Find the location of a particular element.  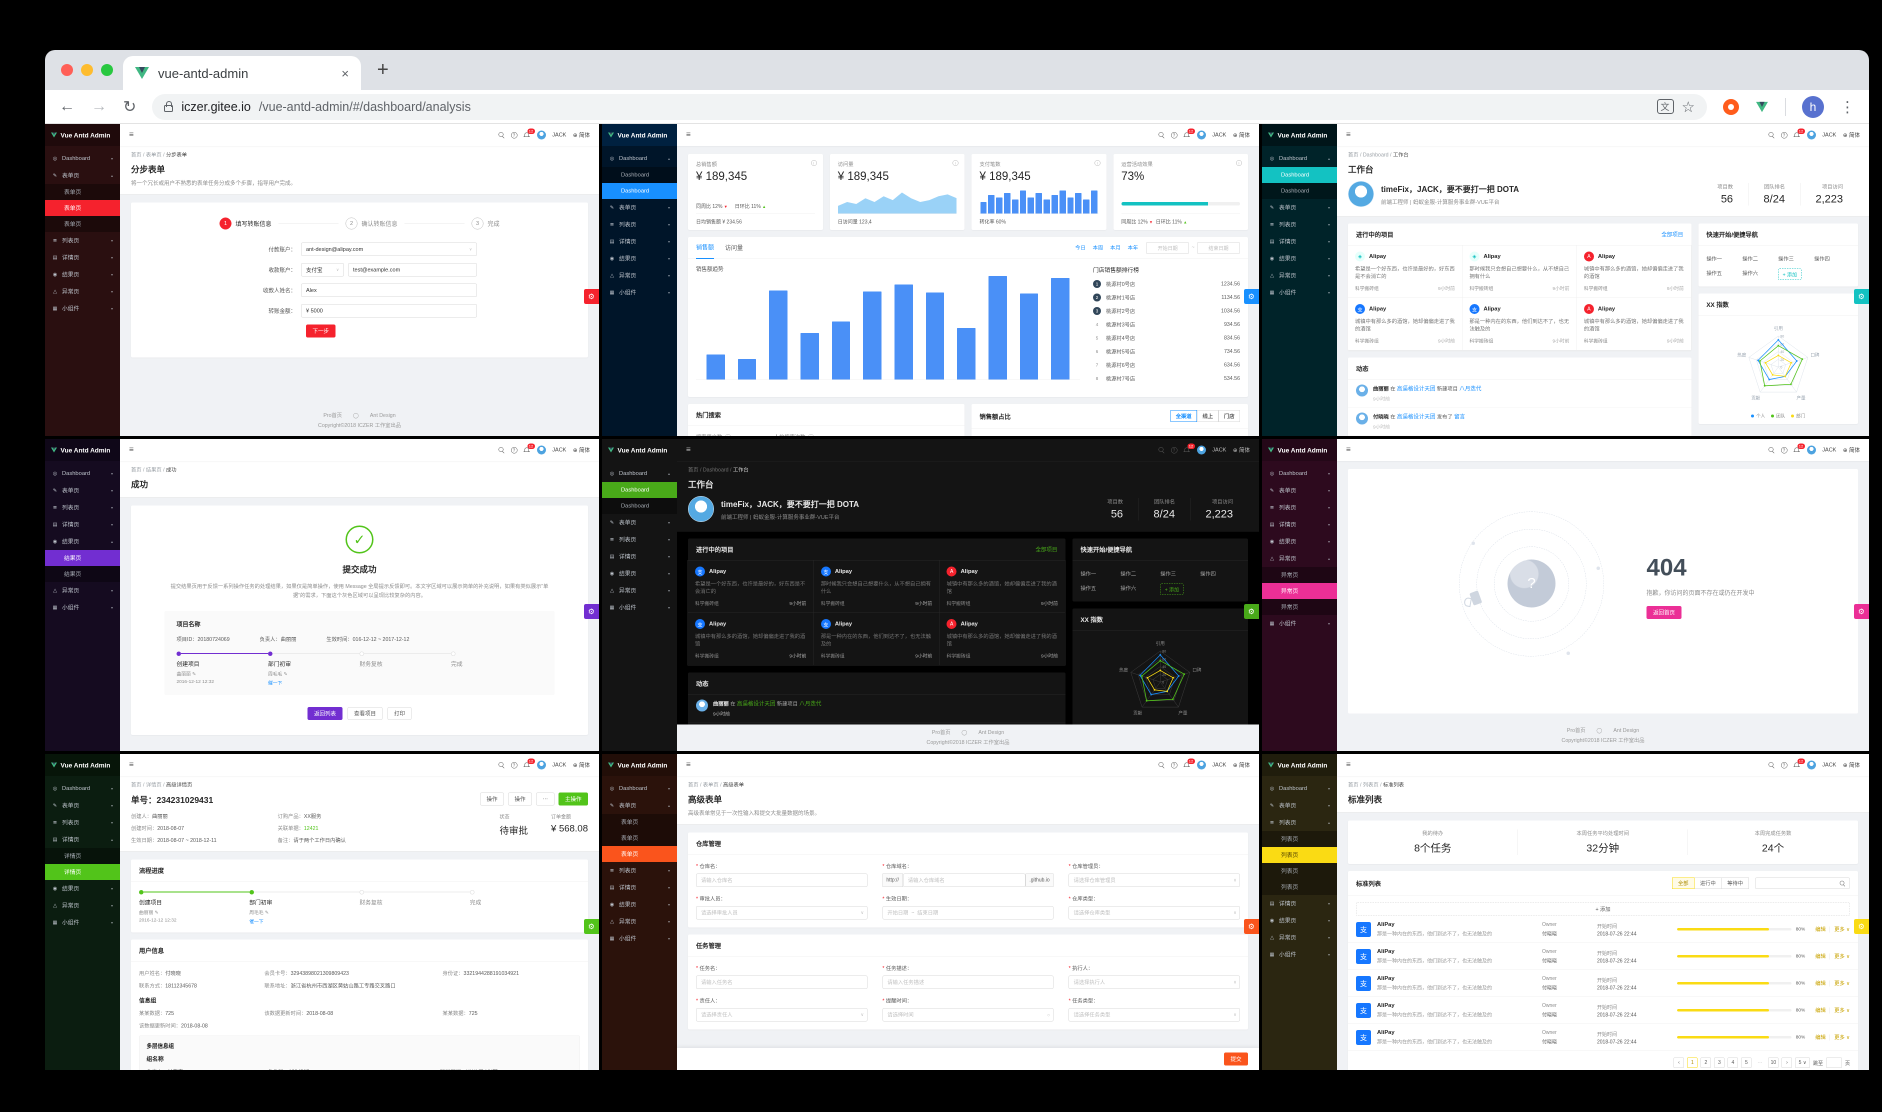

browser-profile-avatar: h is located at coordinates (1813, 106).